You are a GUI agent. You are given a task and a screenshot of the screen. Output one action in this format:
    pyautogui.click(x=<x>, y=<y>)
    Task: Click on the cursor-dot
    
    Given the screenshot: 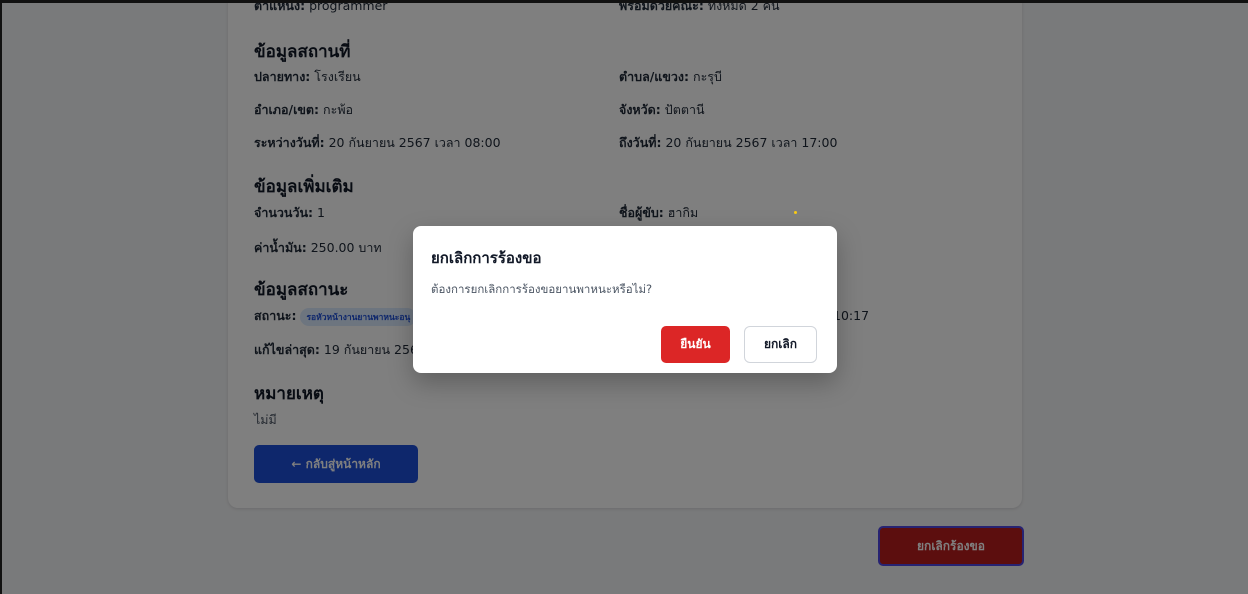 What is the action you would take?
    pyautogui.click(x=795, y=212)
    